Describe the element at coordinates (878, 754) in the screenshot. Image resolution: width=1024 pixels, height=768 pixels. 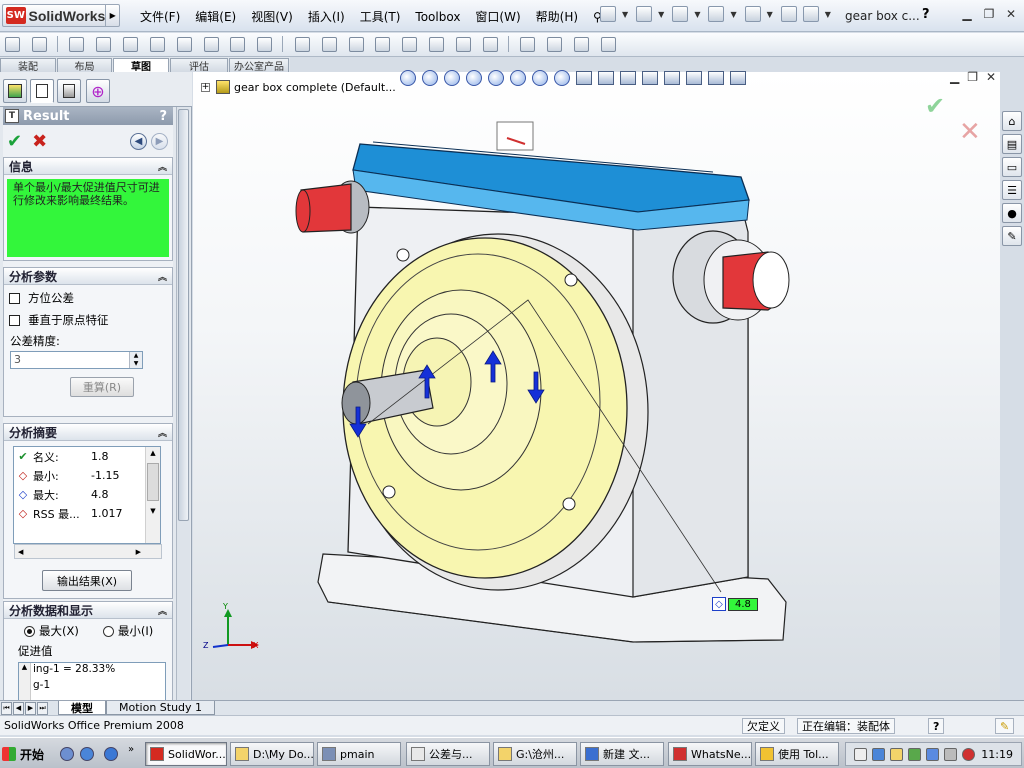
I see `network-icon` at that location.